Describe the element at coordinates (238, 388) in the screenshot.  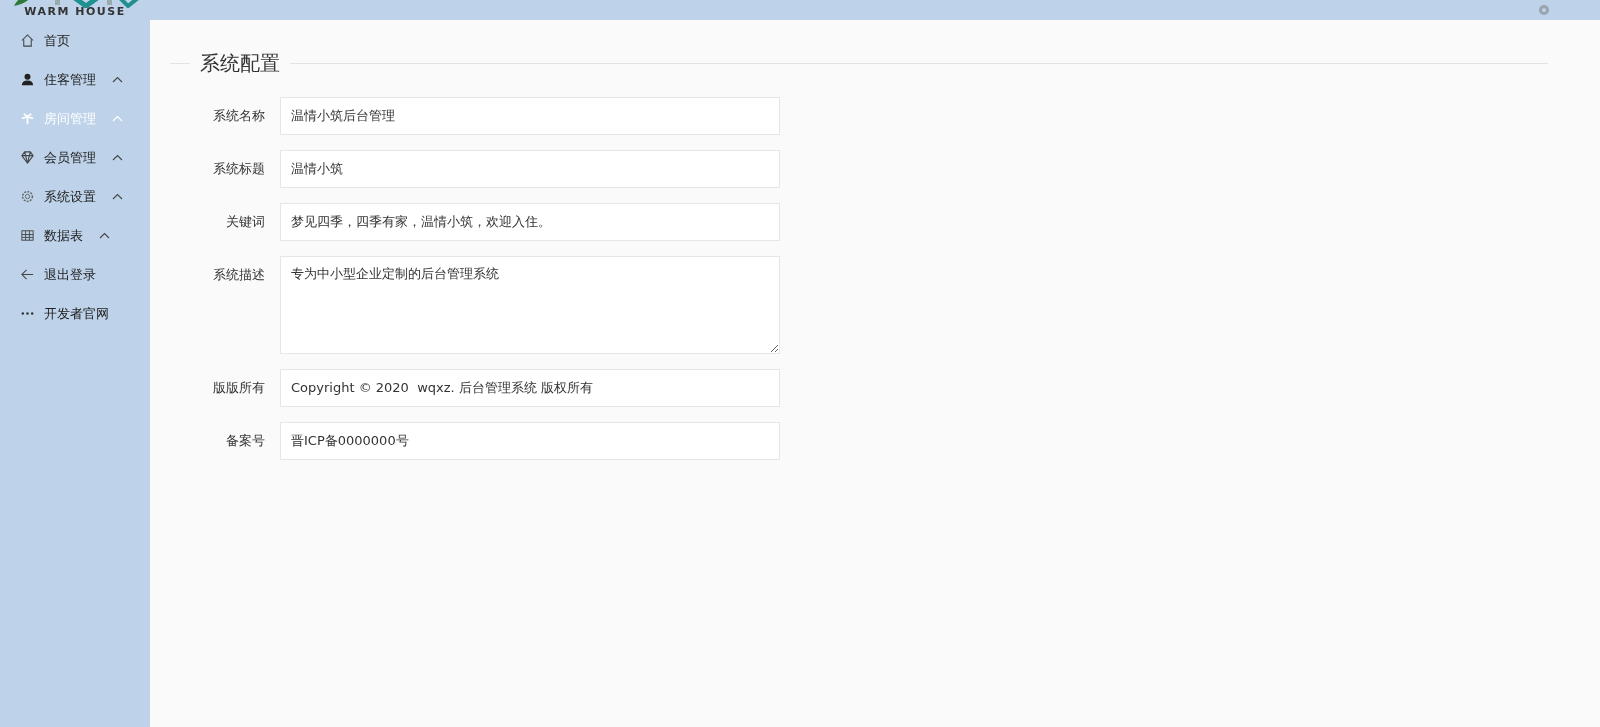
I see `field-label: 版版所有` at that location.